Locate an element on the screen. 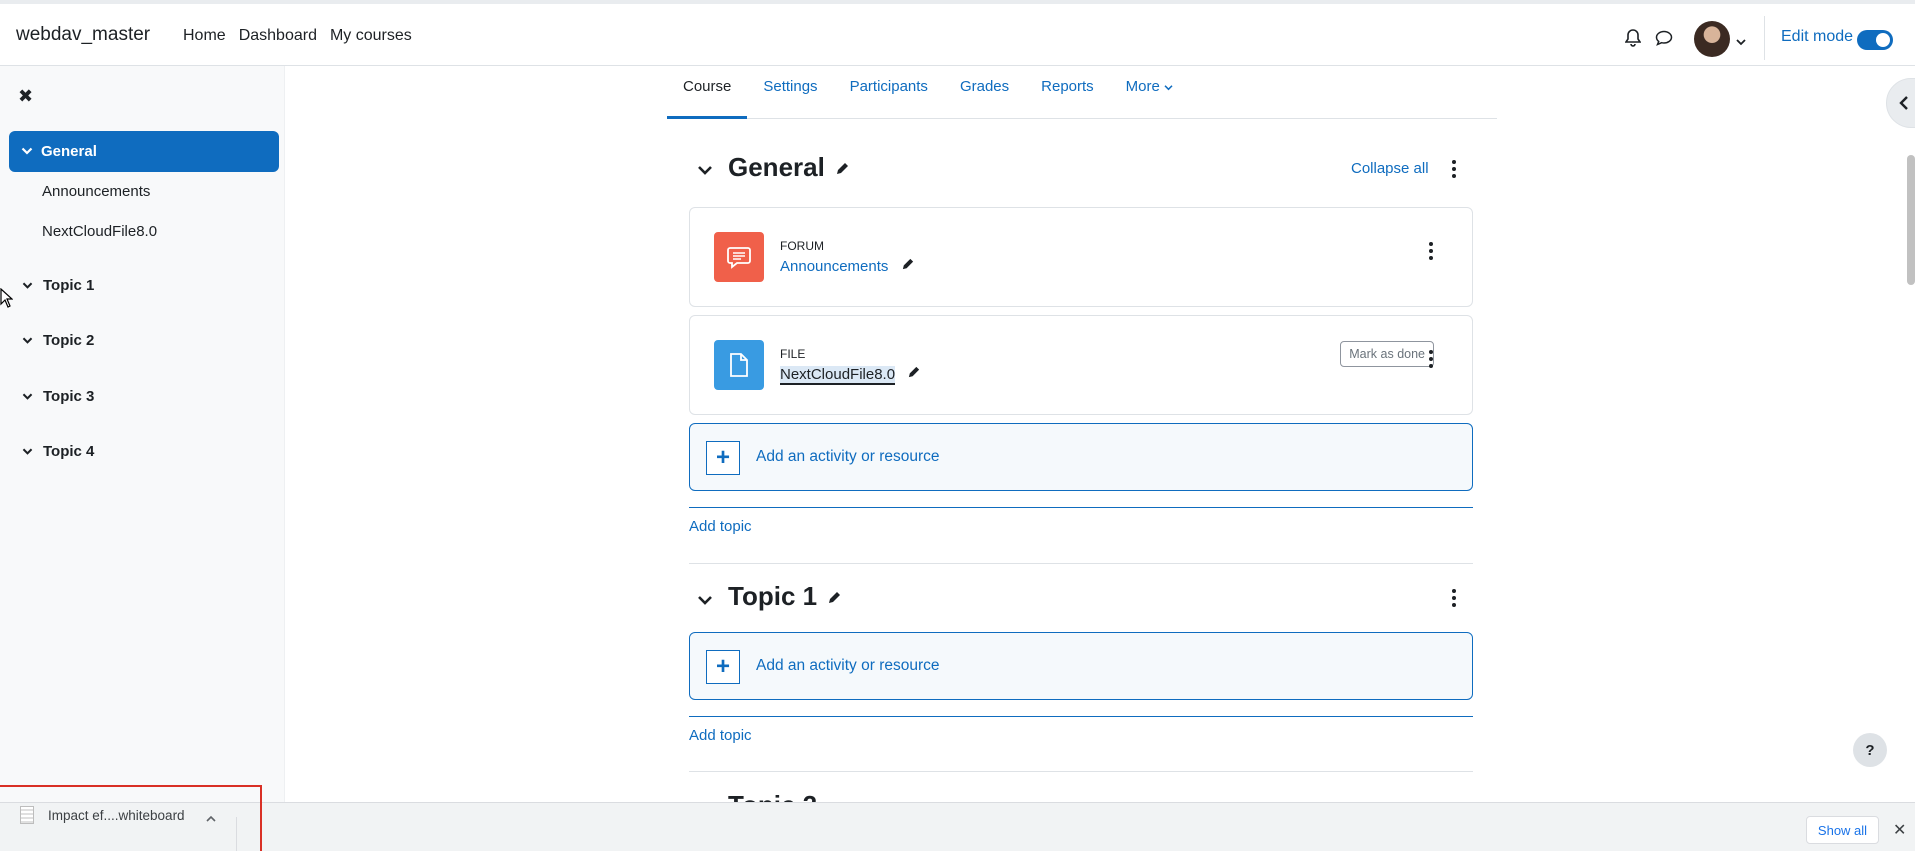 The image size is (1915, 851). tab-reports: Reports is located at coordinates (1067, 92).